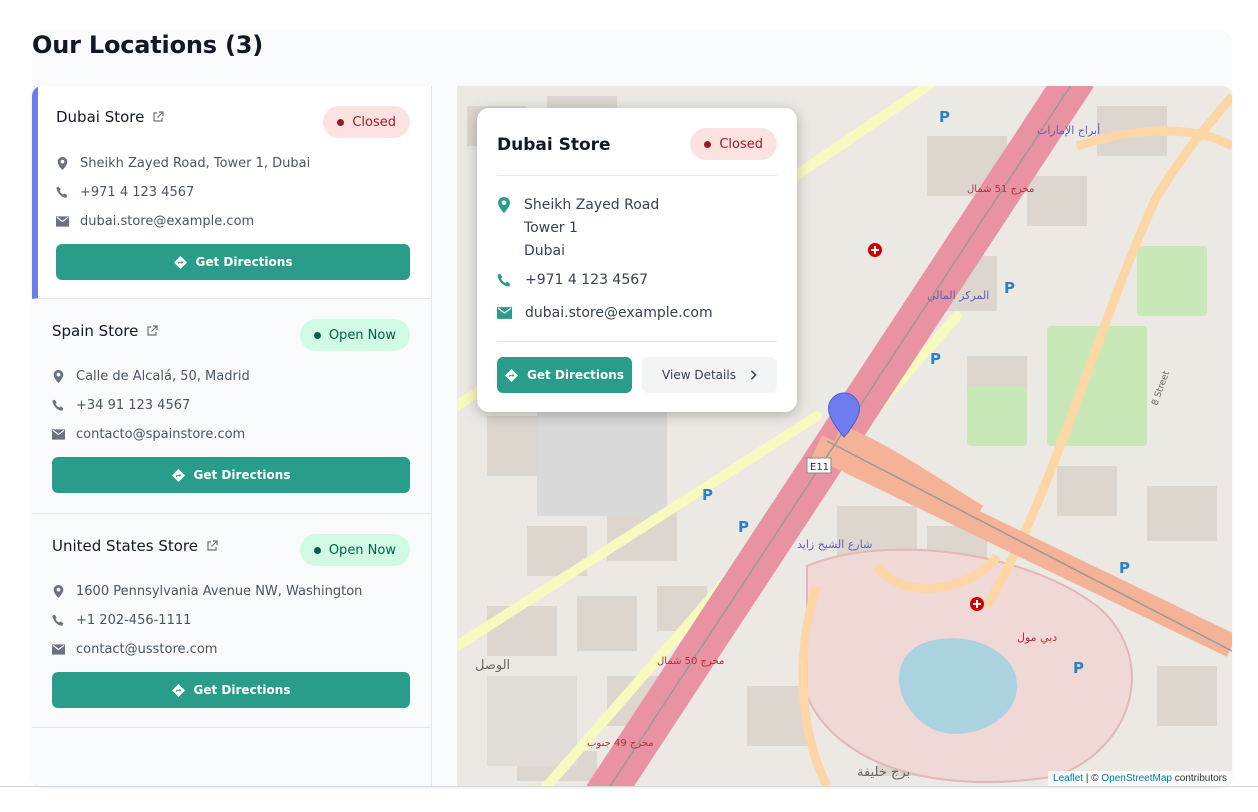 This screenshot has width=1258, height=812. What do you see at coordinates (545, 251) in the screenshot?
I see `address-line: Dubai` at bounding box center [545, 251].